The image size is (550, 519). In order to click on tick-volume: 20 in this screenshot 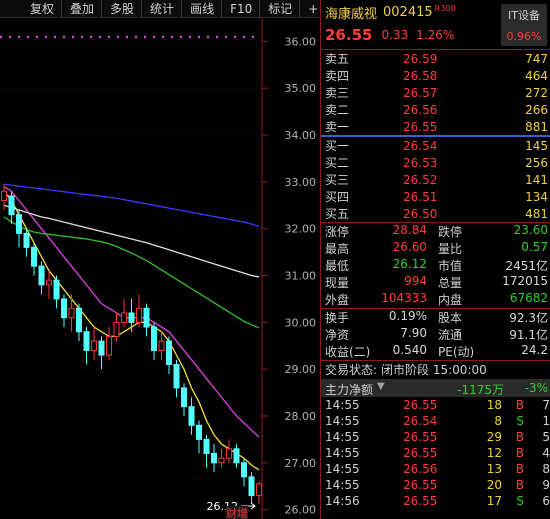, I will do `click(494, 485)`.